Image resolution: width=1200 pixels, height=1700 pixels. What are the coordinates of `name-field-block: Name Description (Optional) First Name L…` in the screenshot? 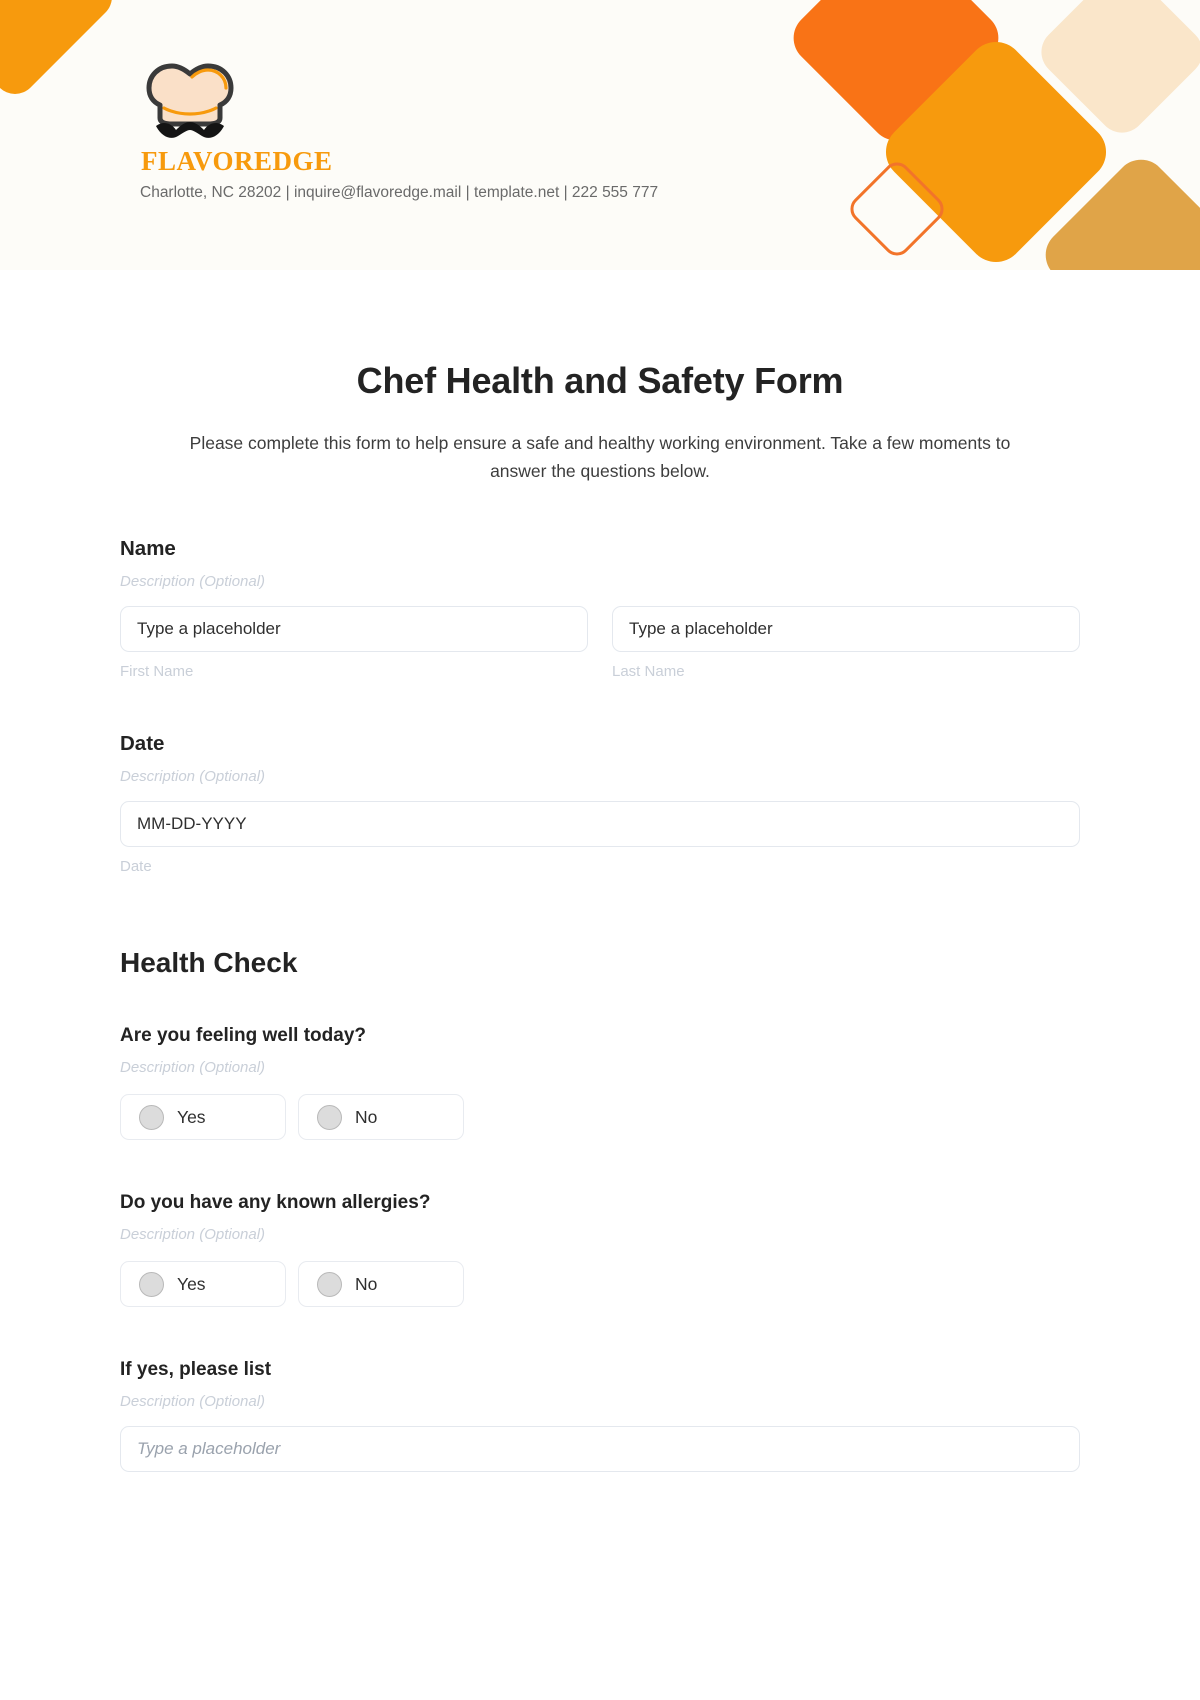 It's located at (600, 608).